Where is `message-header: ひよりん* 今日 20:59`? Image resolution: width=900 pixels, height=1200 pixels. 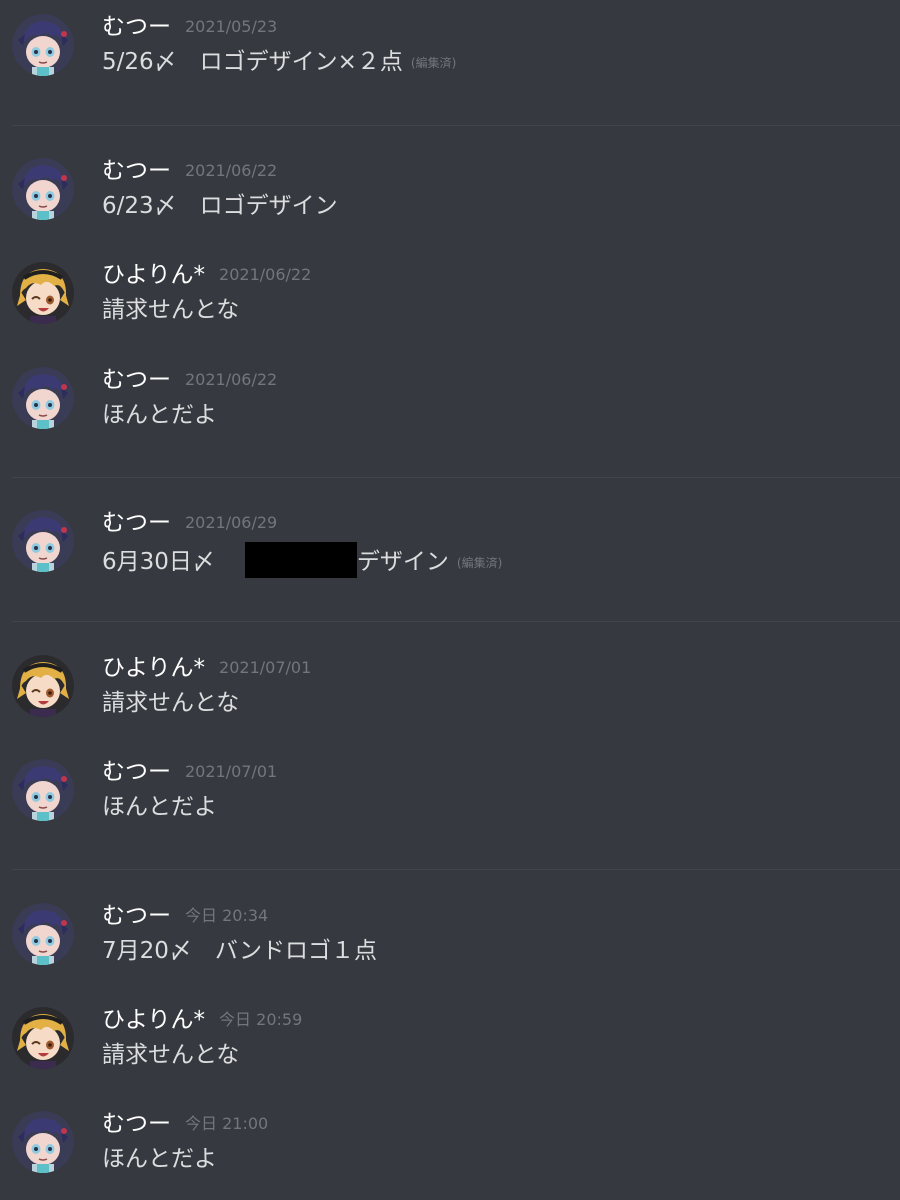
message-header: ひよりん* 今日 20:59 is located at coordinates (202, 1020).